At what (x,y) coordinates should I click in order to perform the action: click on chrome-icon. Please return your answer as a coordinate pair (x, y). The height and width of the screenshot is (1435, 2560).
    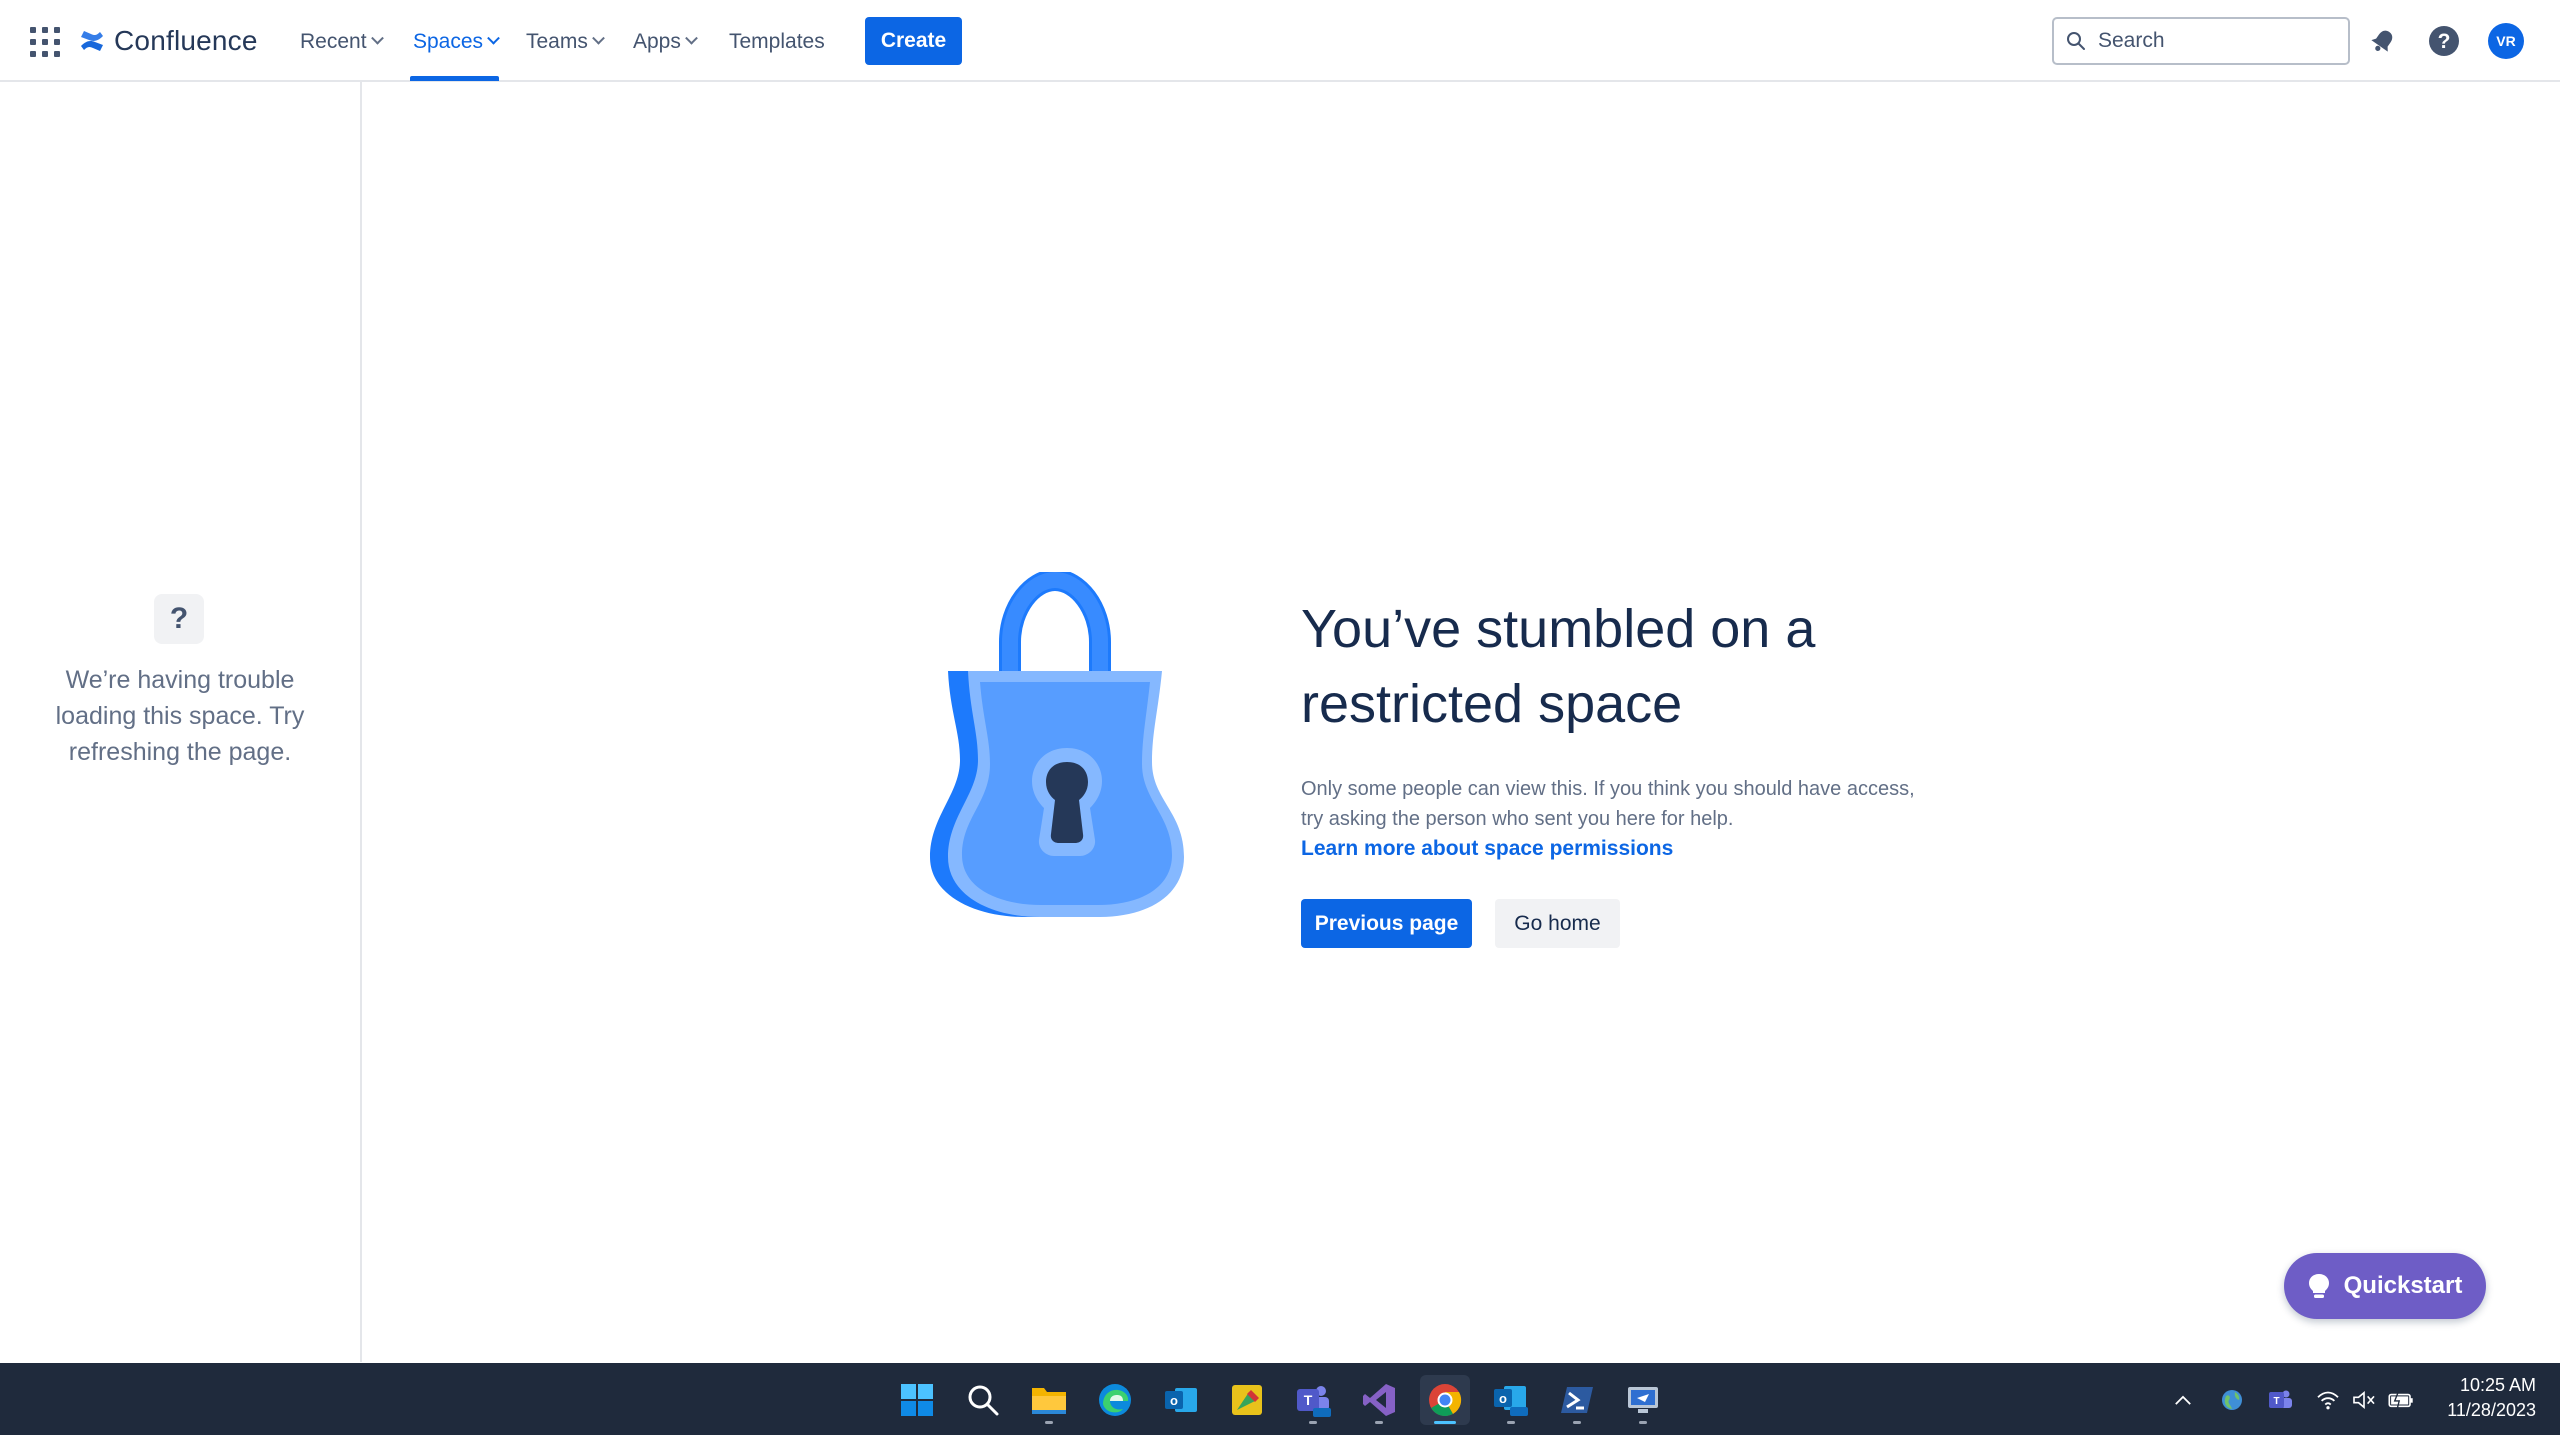
    Looking at the image, I should click on (1445, 1400).